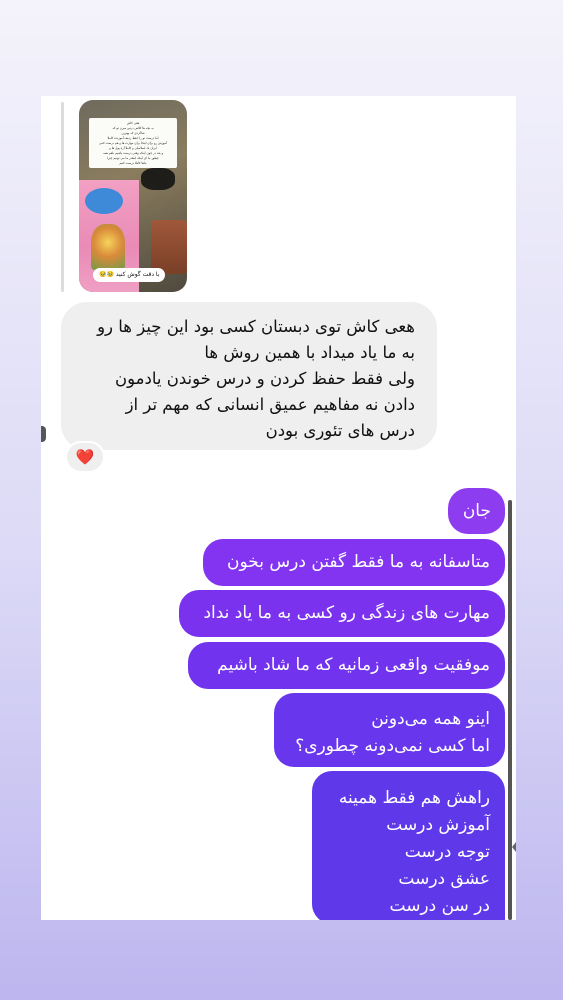 Image resolution: width=563 pixels, height=1000 pixels. Describe the element at coordinates (256, 326) in the screenshot. I see `incoming-message-line: هعی کاش توی دبستان کسی بود این چیز ها رو` at that location.